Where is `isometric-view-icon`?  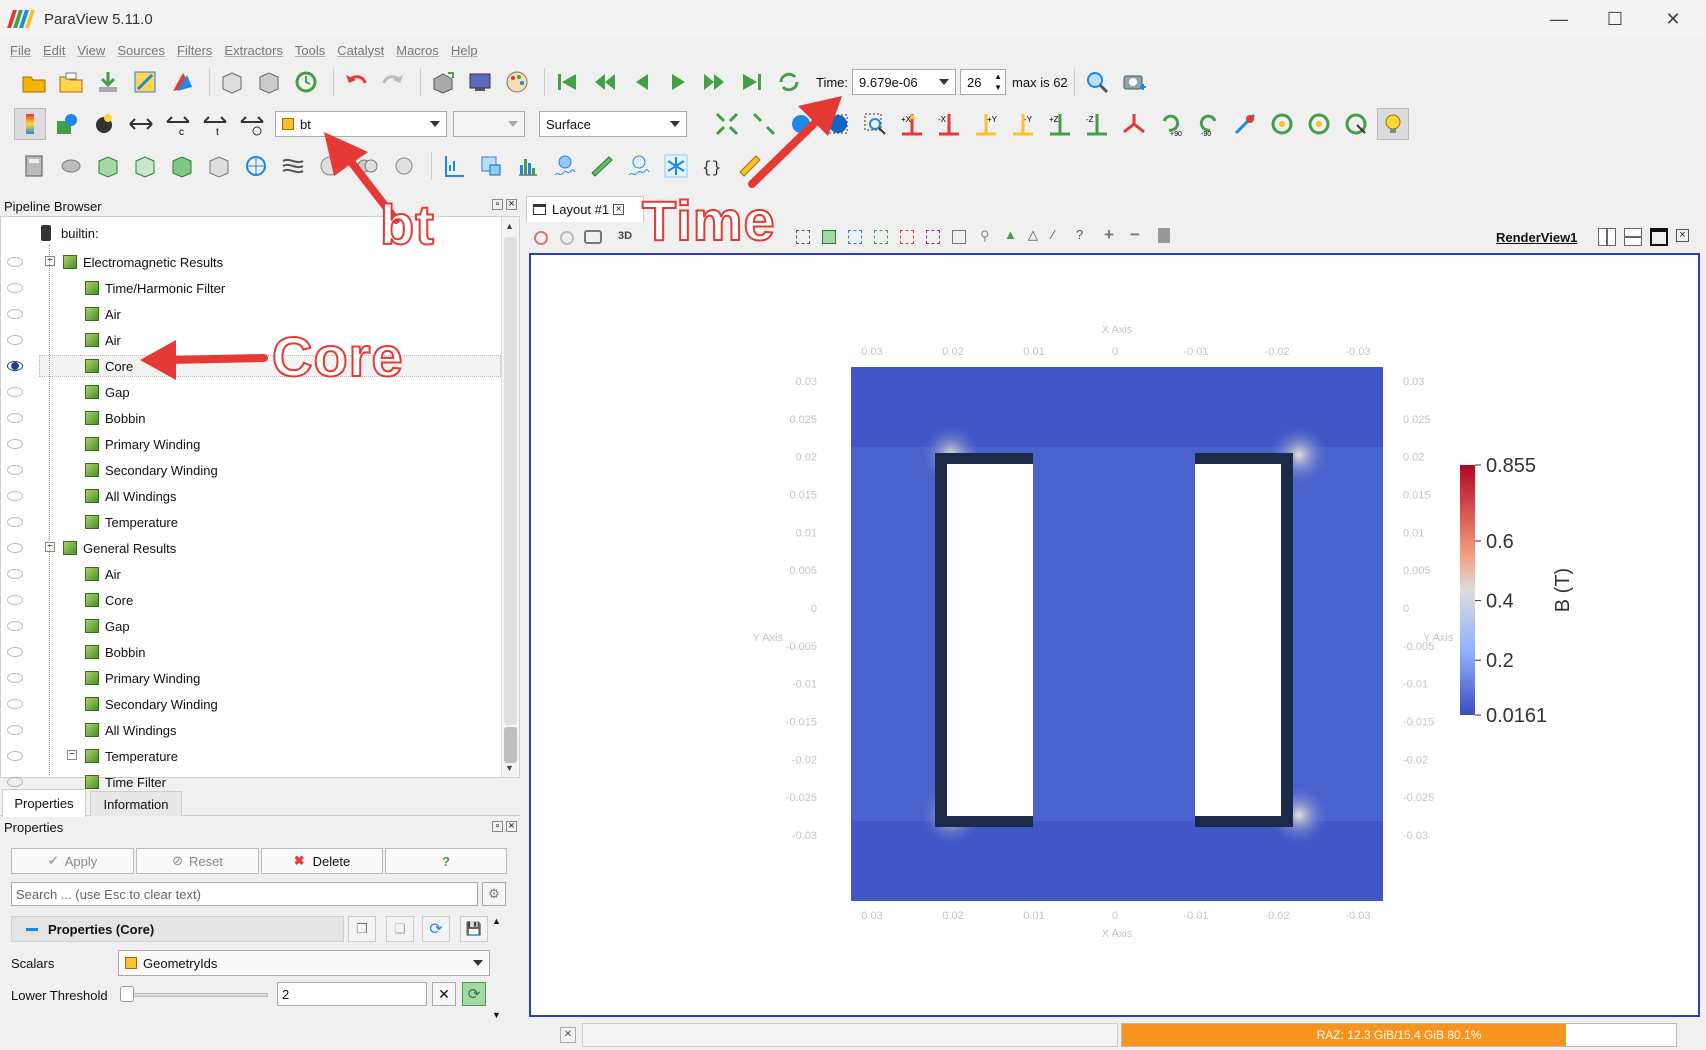 isometric-view-icon is located at coordinates (1134, 124).